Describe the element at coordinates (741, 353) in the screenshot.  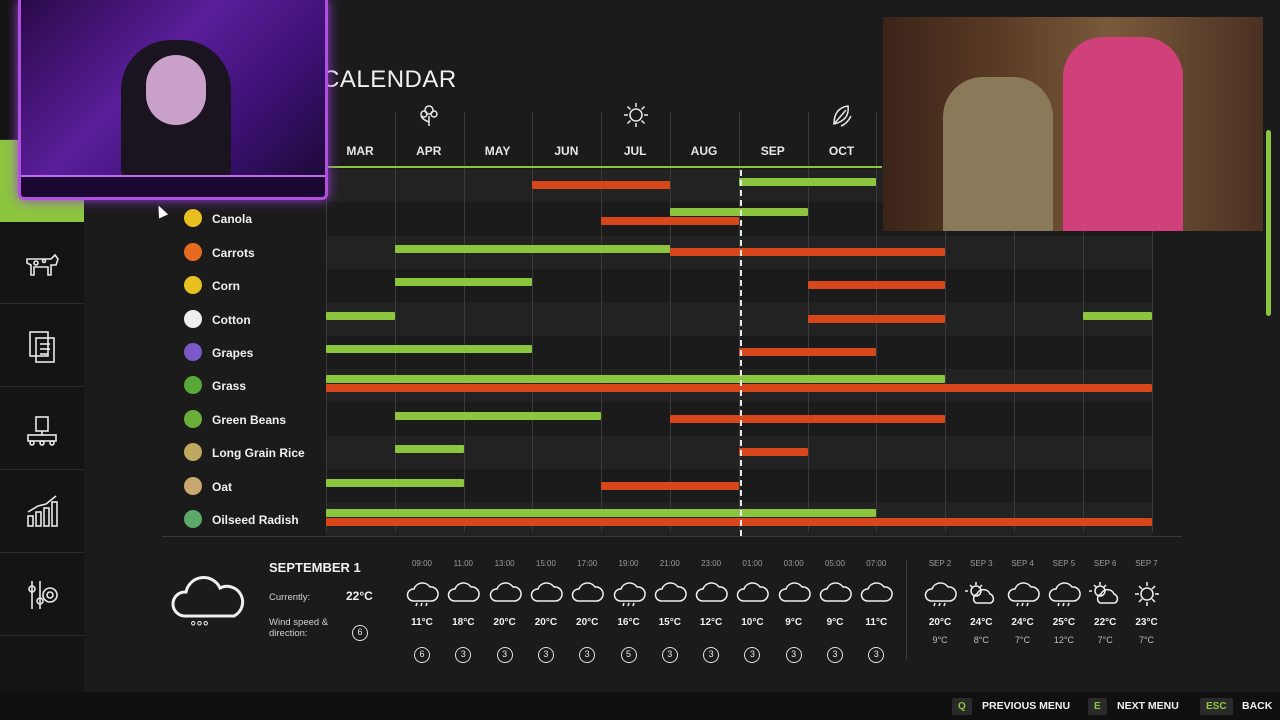
I see `today-marker` at that location.